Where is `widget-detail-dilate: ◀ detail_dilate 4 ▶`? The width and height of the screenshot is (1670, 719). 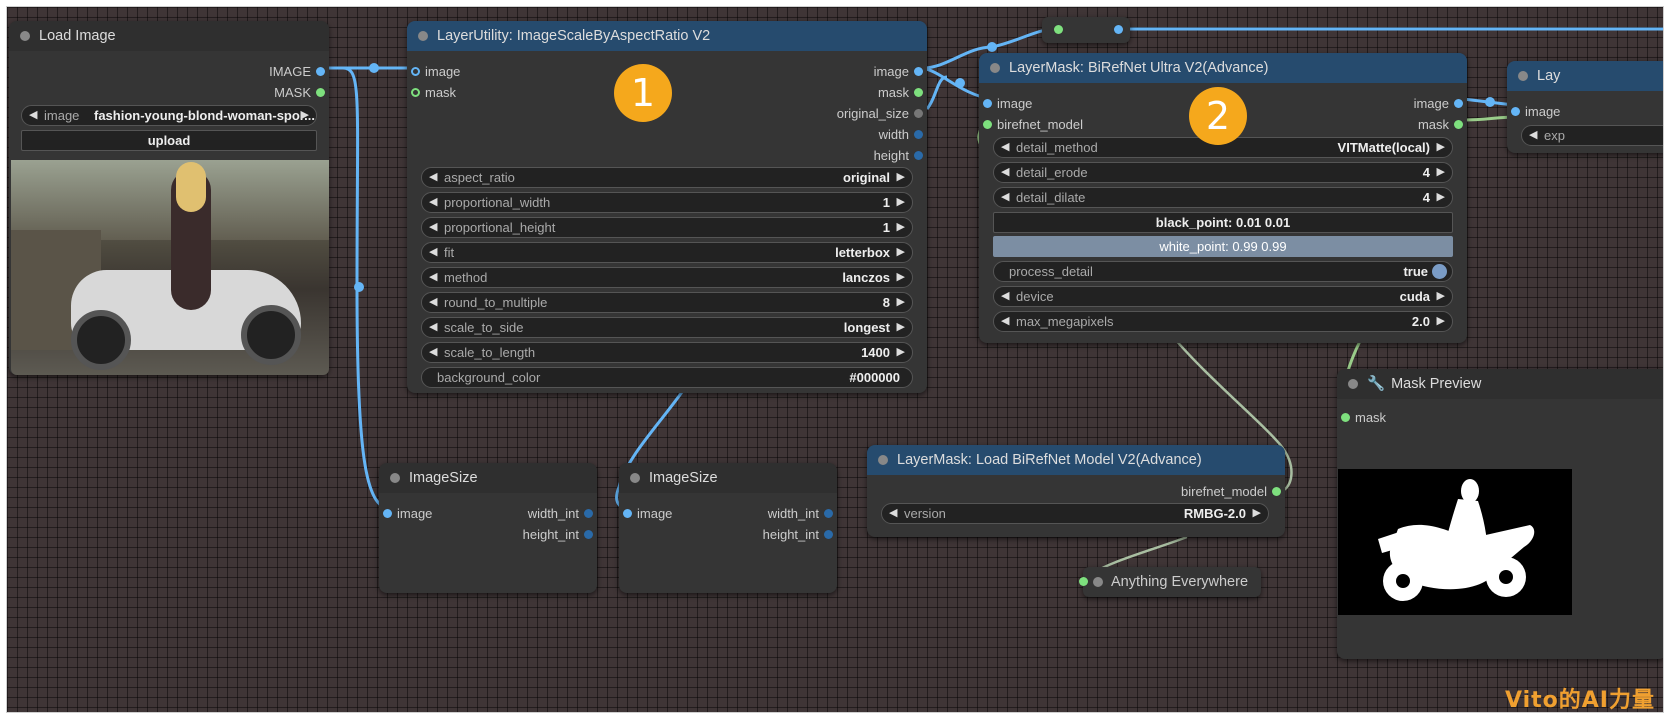
widget-detail-dilate: ◀ detail_dilate 4 ▶ is located at coordinates (1223, 197).